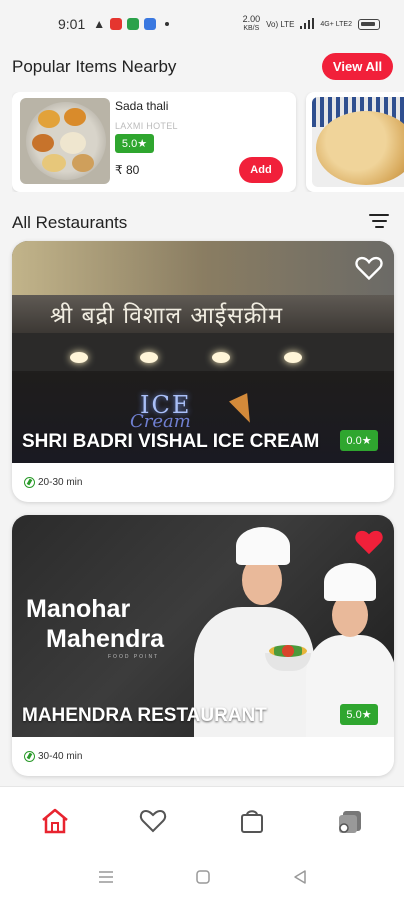 This screenshot has width=404, height=900. What do you see at coordinates (94, 66) in the screenshot?
I see `popular-section-title: Popular Items Nearby` at bounding box center [94, 66].